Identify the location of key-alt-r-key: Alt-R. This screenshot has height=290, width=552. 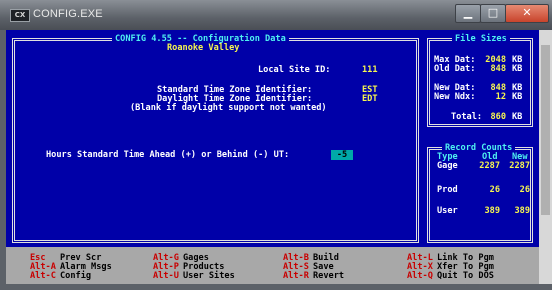
(296, 276).